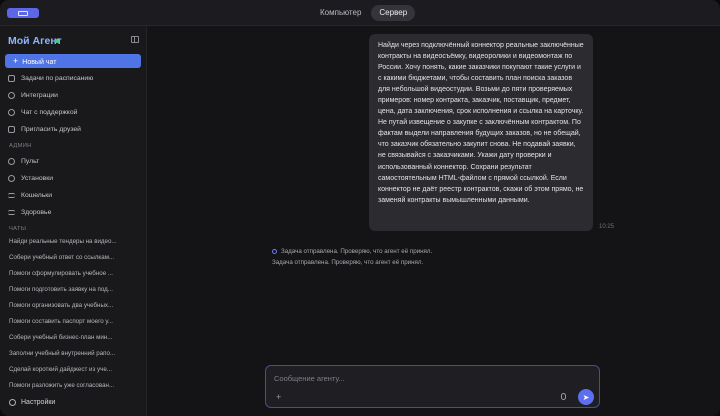 The width and height of the screenshot is (720, 416). What do you see at coordinates (57, 41) in the screenshot?
I see `online-status-dot` at bounding box center [57, 41].